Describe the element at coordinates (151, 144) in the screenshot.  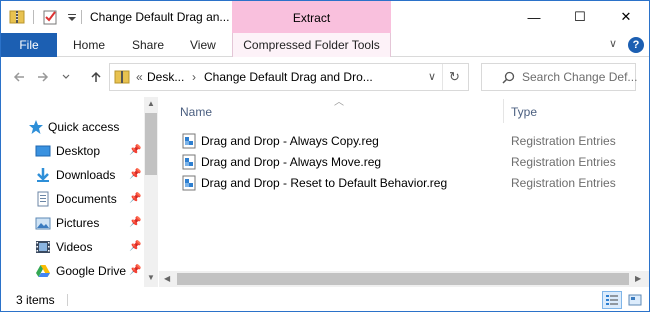
I see `nav-pane-scroll-thumb` at that location.